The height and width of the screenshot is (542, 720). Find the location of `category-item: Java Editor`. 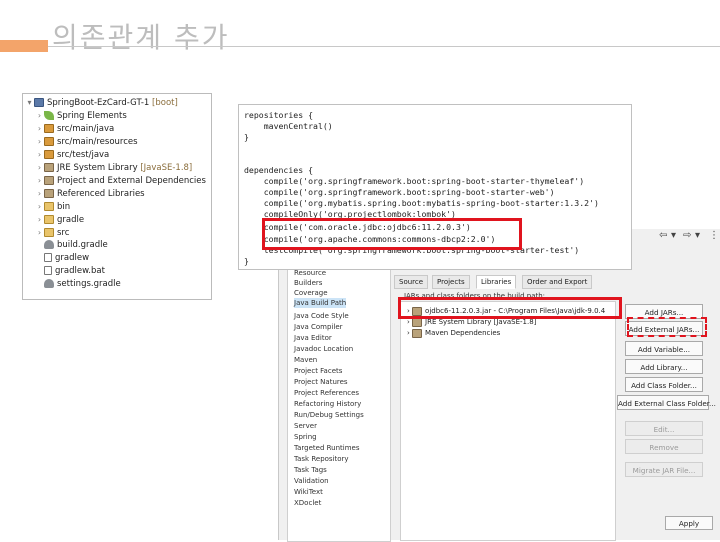

category-item: Java Editor is located at coordinates (313, 338).